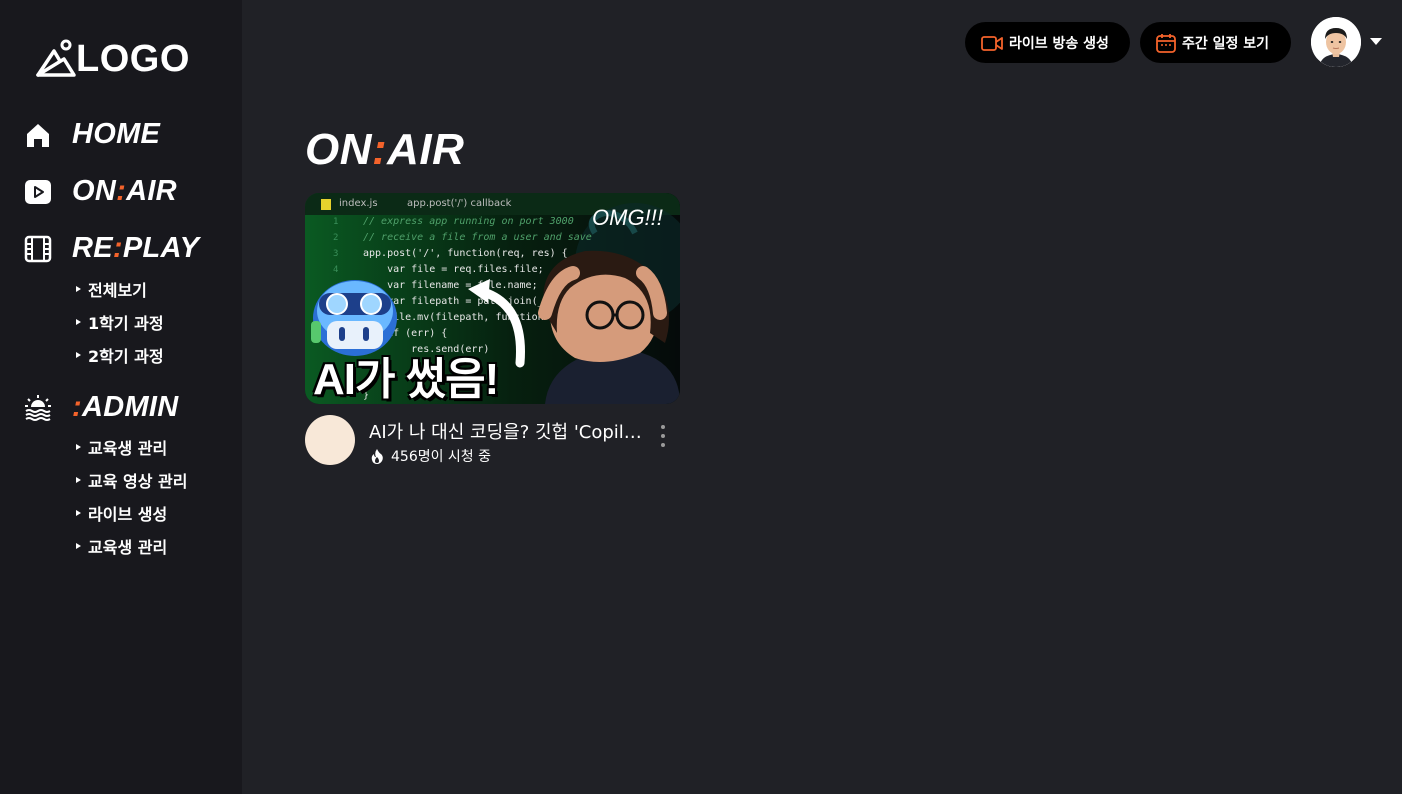 This screenshot has height=794, width=1402. I want to click on admin-sub-students-2: 교육생 관리, so click(121, 546).